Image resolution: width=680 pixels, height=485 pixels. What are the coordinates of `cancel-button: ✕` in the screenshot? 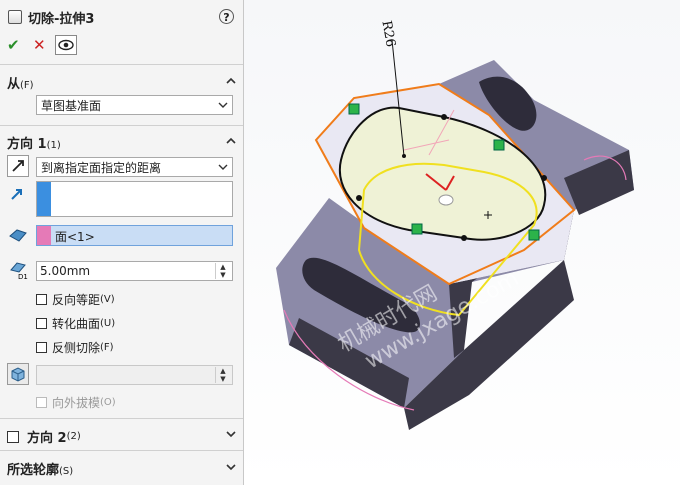 It's located at (39, 45).